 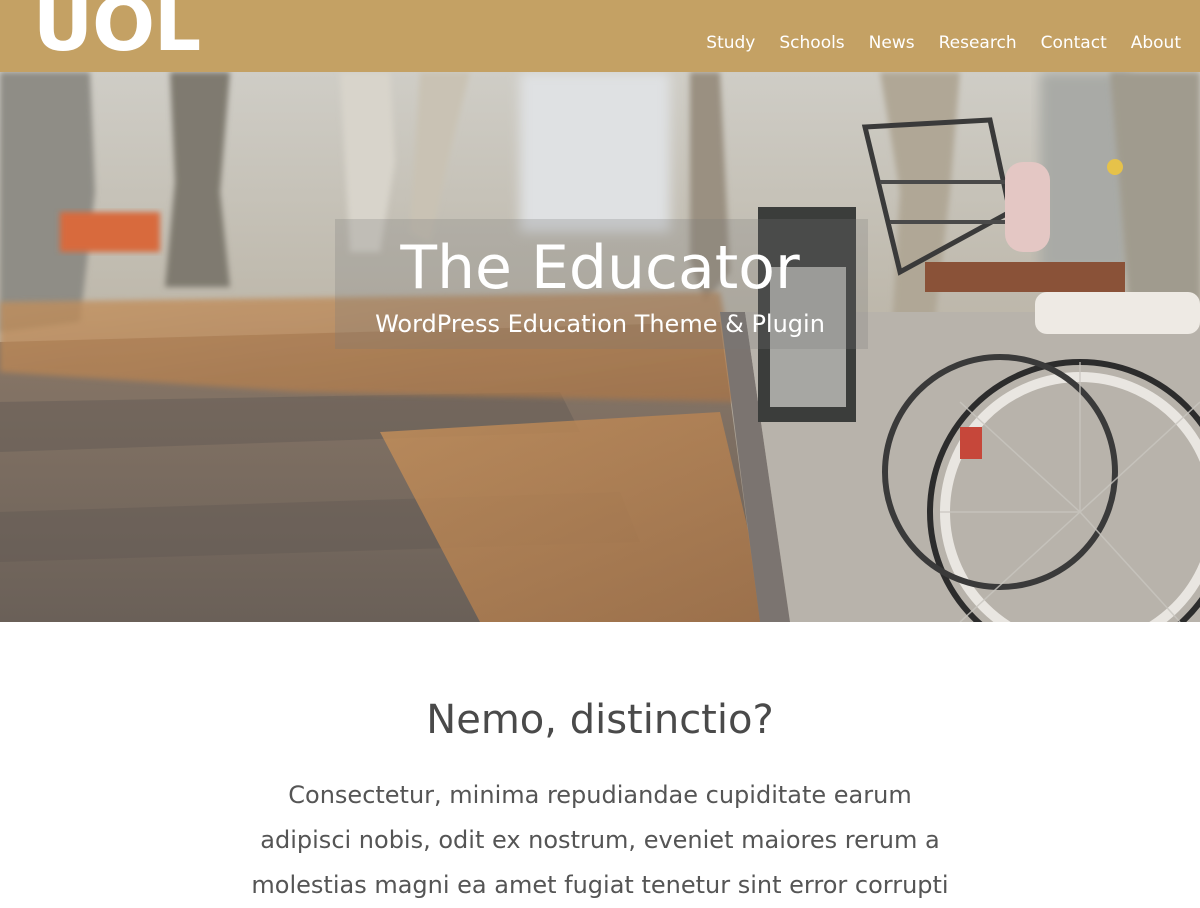 What do you see at coordinates (600, 268) in the screenshot?
I see `hero-title: The Educator` at bounding box center [600, 268].